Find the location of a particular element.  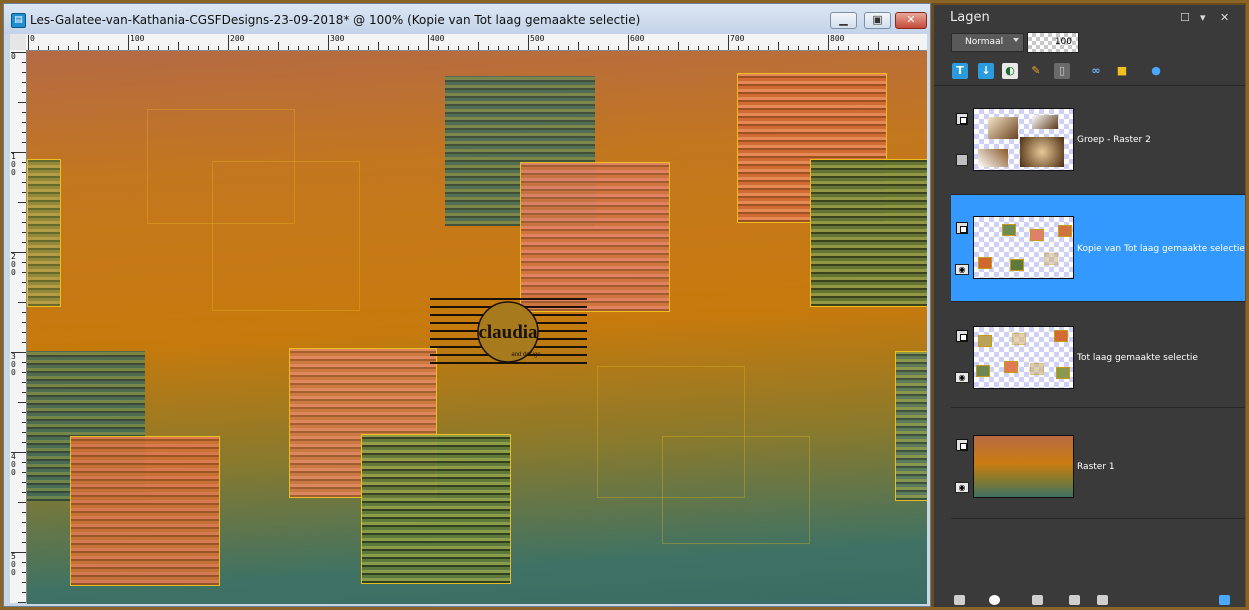

minimize-button: ▁ is located at coordinates (843, 20).